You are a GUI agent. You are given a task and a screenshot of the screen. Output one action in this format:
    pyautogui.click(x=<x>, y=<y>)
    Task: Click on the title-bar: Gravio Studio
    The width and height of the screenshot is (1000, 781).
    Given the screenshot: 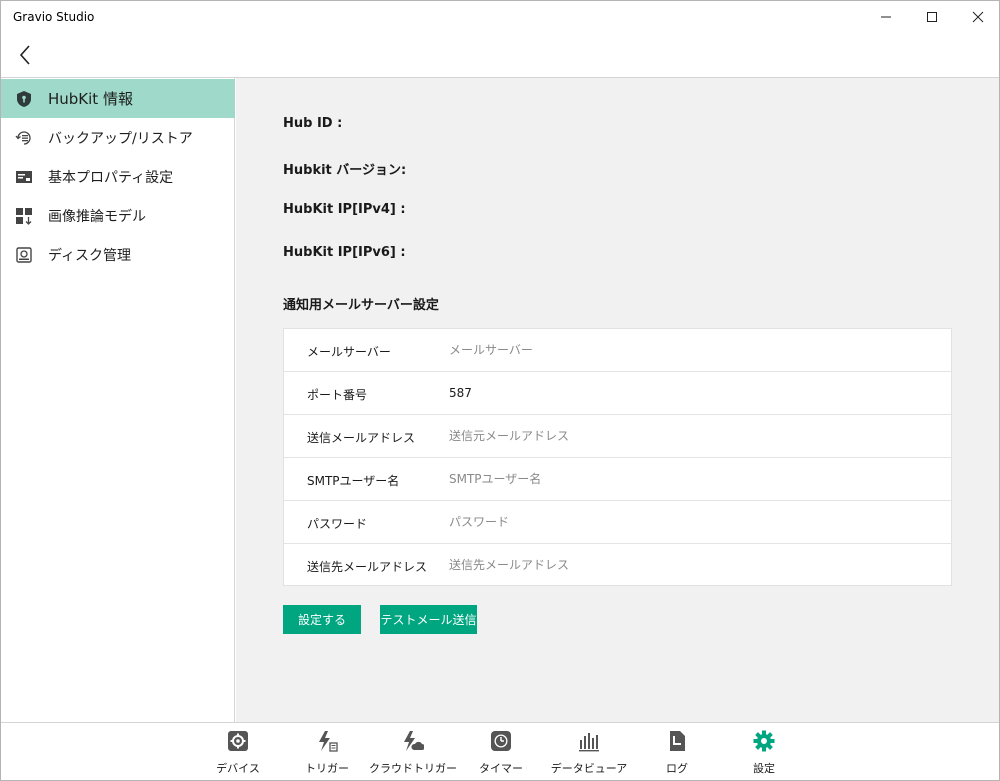 What is the action you would take?
    pyautogui.click(x=500, y=17)
    